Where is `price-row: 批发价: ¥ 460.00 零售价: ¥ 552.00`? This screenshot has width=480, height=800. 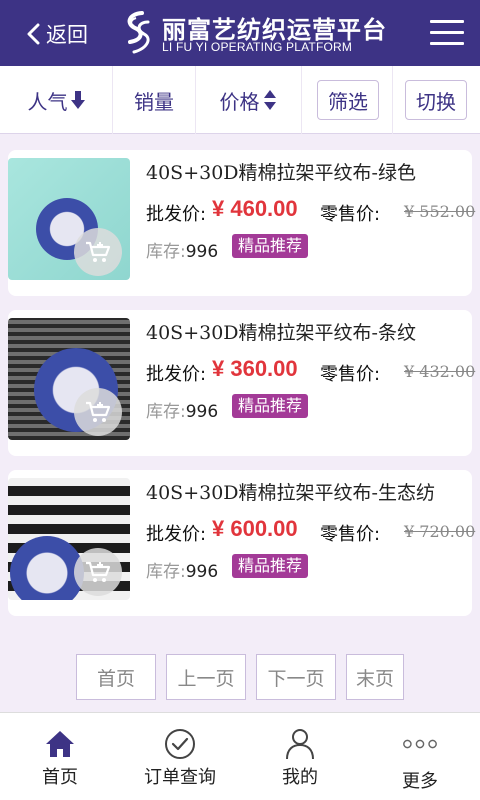
price-row: 批发价: ¥ 460.00 零售价: ¥ 552.00 is located at coordinates (311, 210).